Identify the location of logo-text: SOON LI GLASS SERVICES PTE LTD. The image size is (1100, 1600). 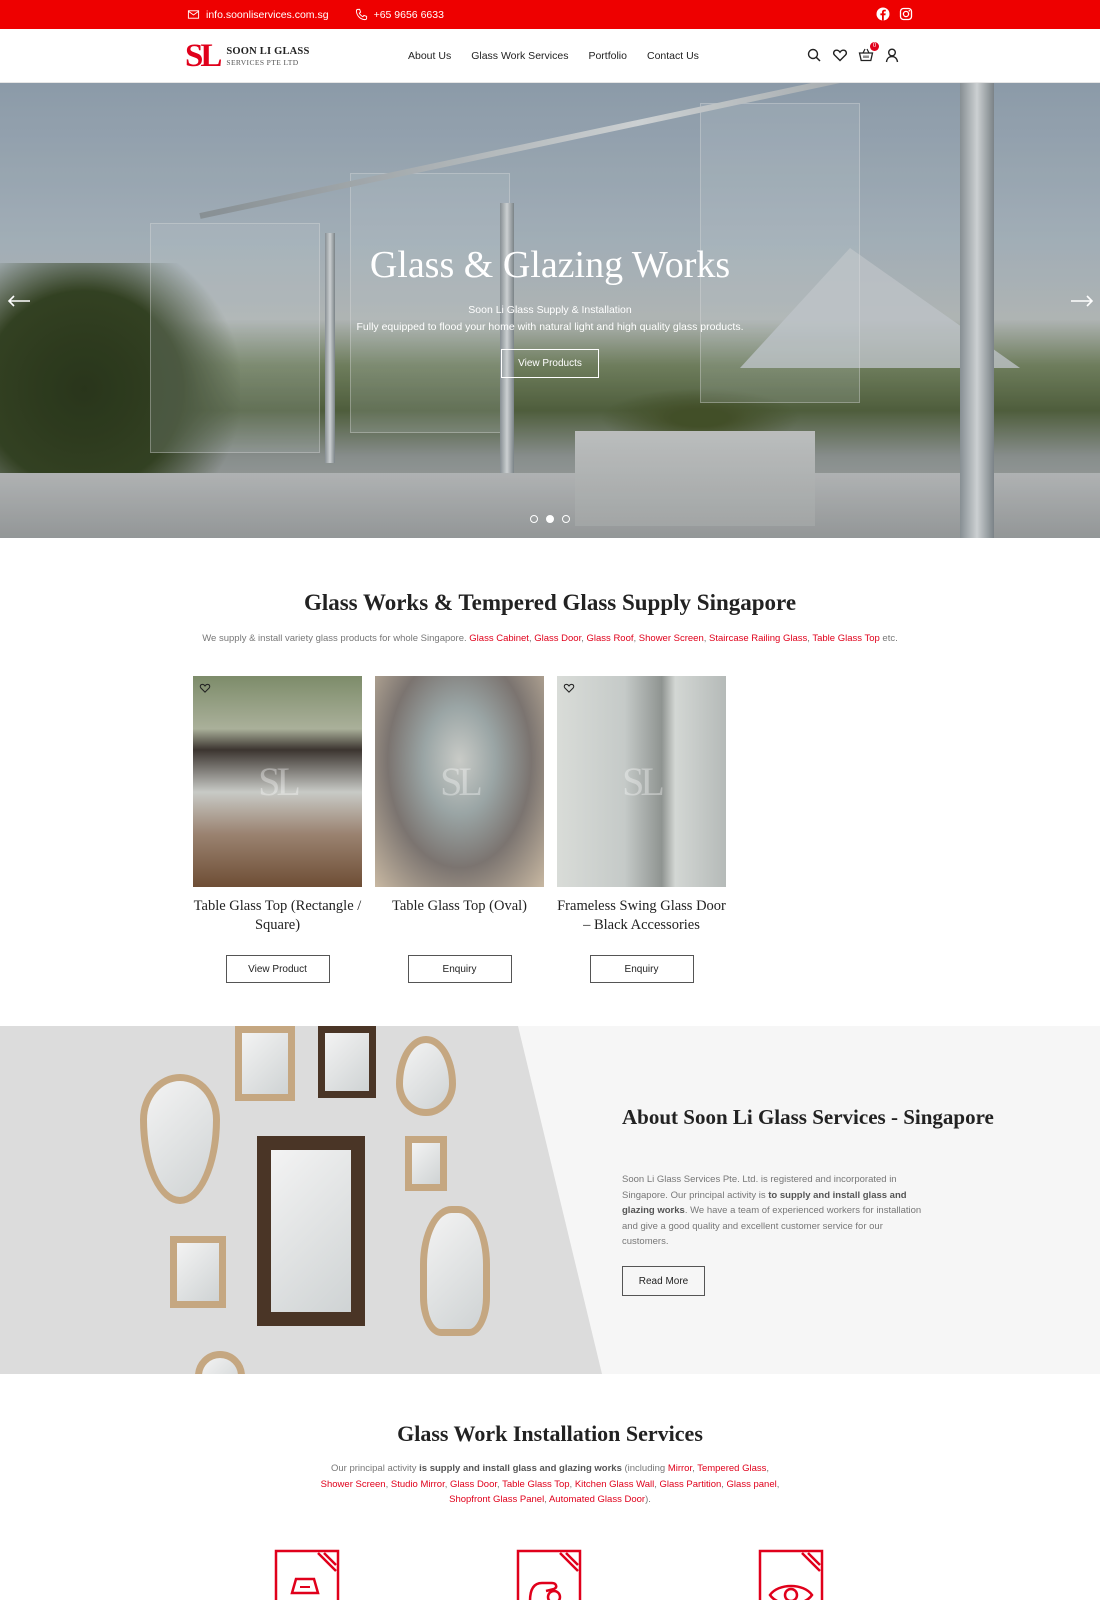
(268, 56).